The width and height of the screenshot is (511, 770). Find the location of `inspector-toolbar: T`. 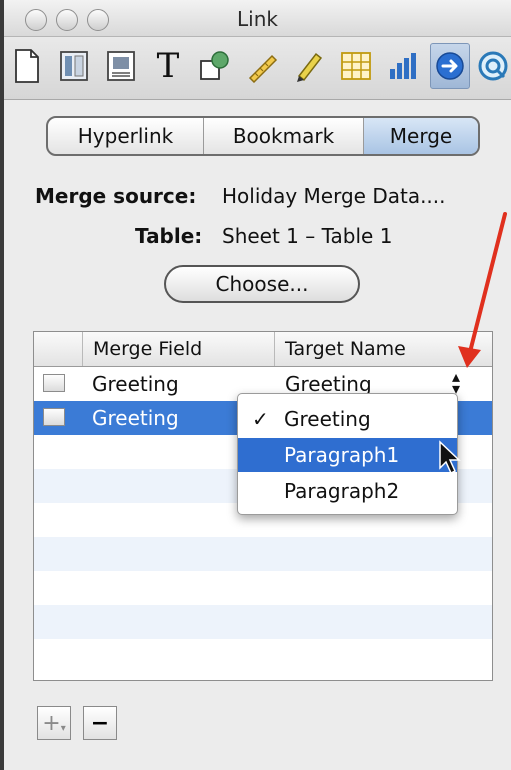

inspector-toolbar: T is located at coordinates (257, 68).